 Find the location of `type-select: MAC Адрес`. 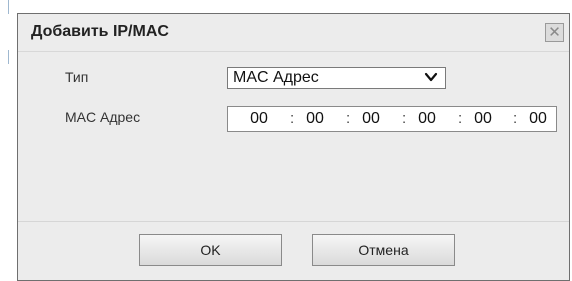

type-select: MAC Адрес is located at coordinates (336, 78).